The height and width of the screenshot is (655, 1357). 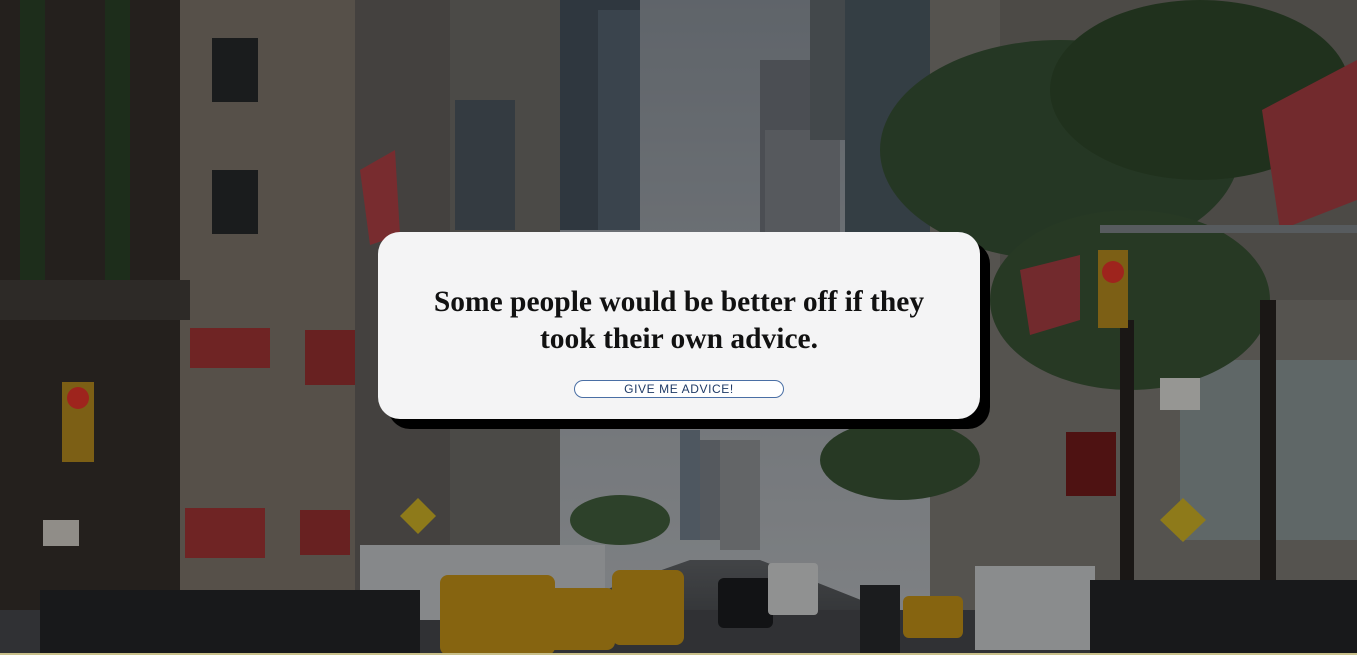 What do you see at coordinates (679, 389) in the screenshot?
I see `give-me-advice-button: GIVE ME ADVICE!` at bounding box center [679, 389].